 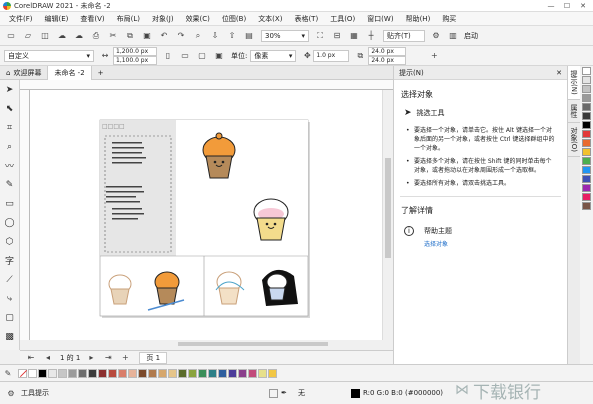 What do you see at coordinates (181, 36) in the screenshot?
I see `redo-icon: ↷` at bounding box center [181, 36].